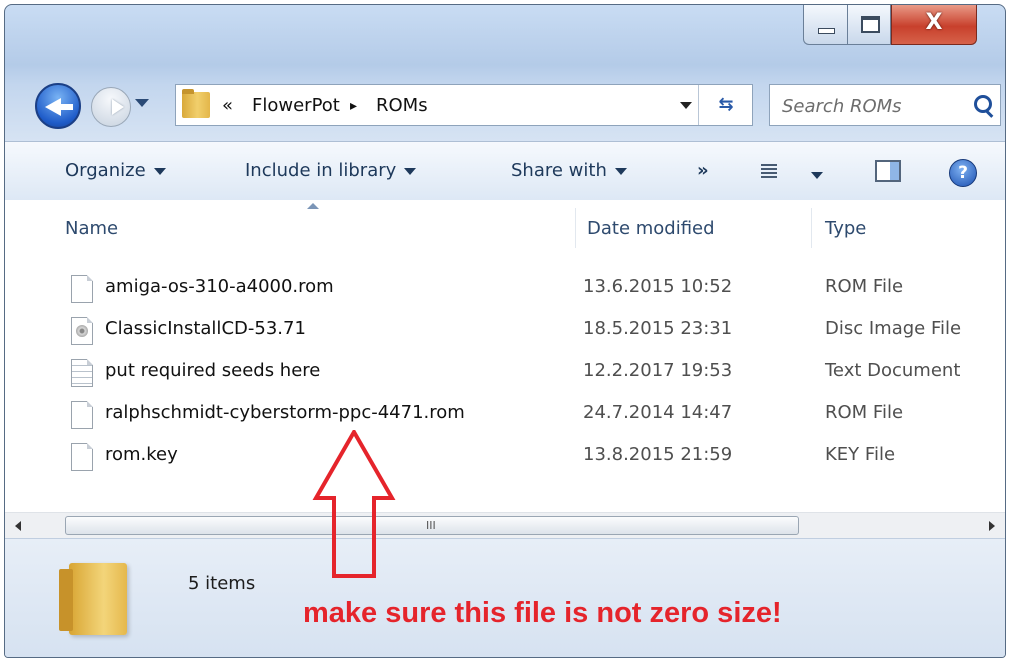  I want to click on include-in-library-label: Include in library, so click(321, 170).